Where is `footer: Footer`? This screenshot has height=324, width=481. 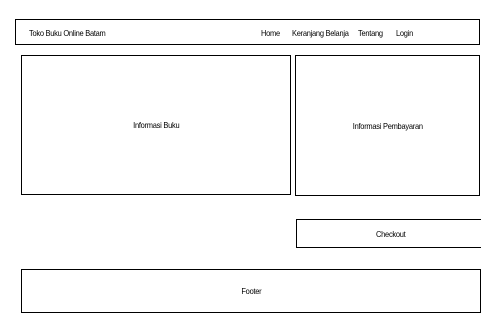
footer: Footer is located at coordinates (251, 291).